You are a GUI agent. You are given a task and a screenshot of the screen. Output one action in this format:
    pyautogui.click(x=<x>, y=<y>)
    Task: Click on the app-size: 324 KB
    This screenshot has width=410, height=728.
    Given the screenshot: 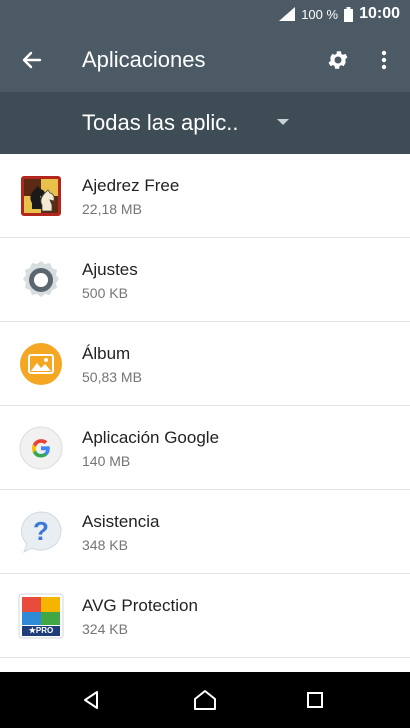 What is the action you would take?
    pyautogui.click(x=105, y=629)
    